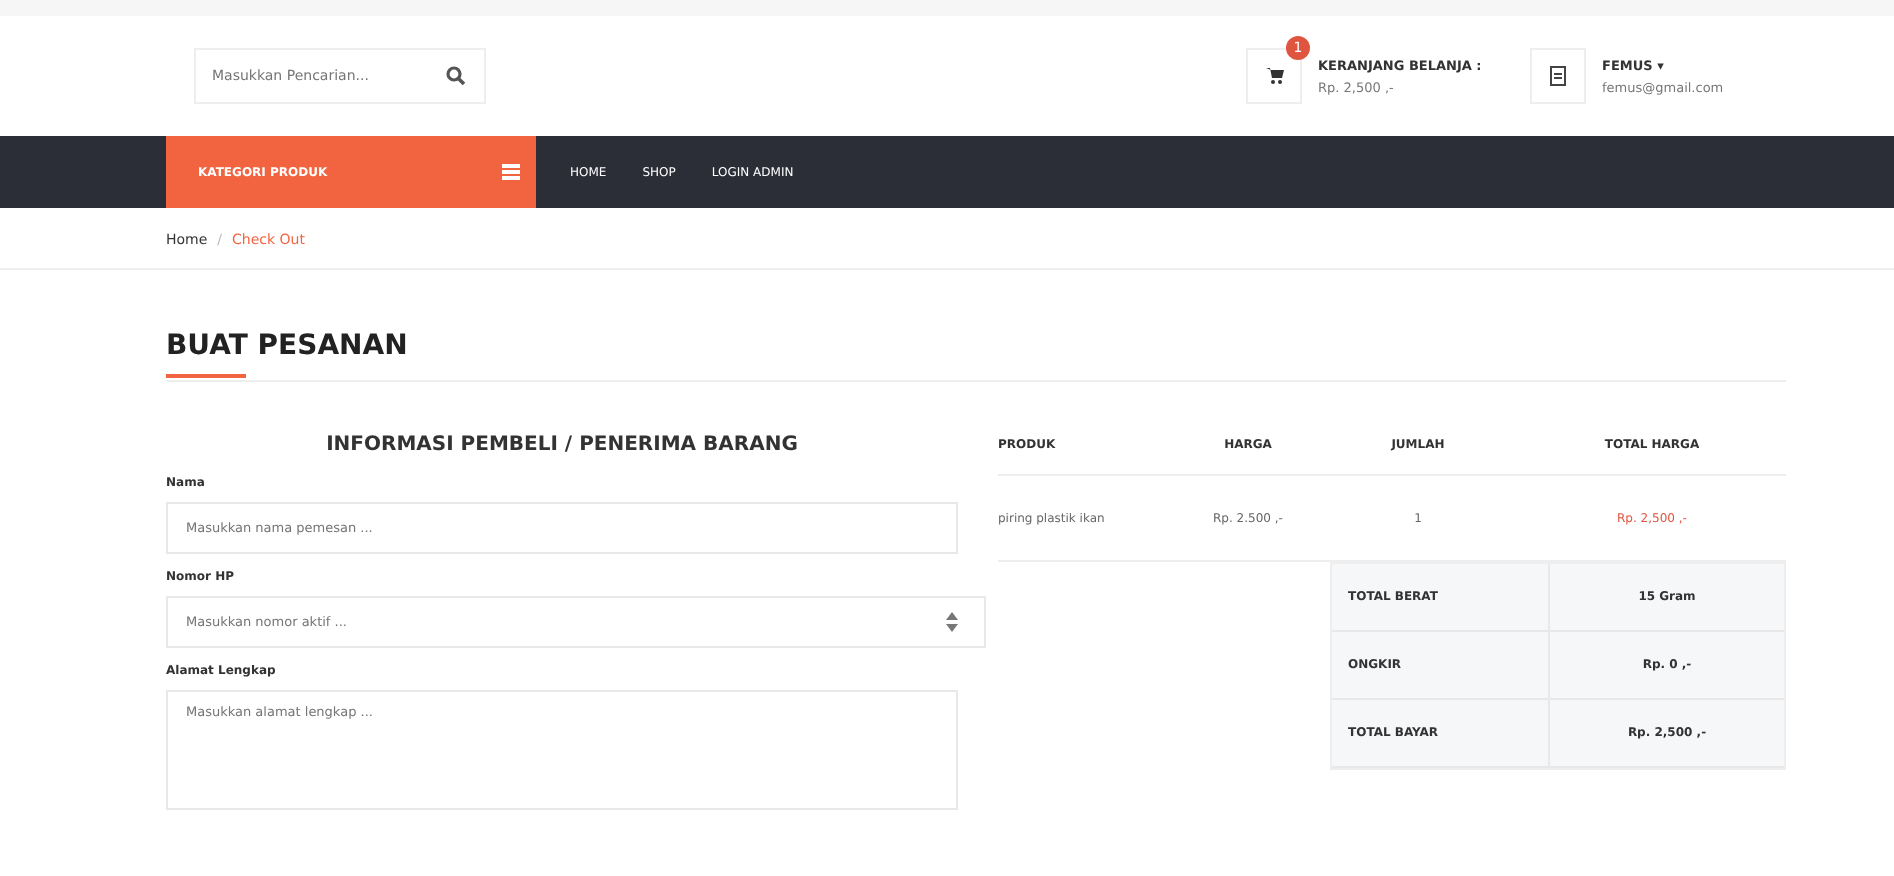  I want to click on cart-icon, so click(1274, 76).